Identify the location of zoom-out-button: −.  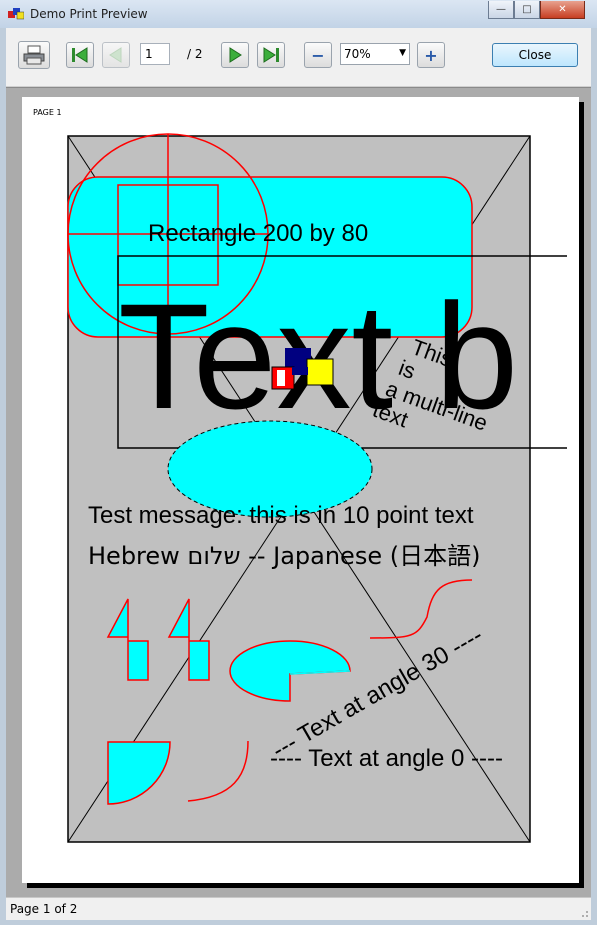
(318, 55).